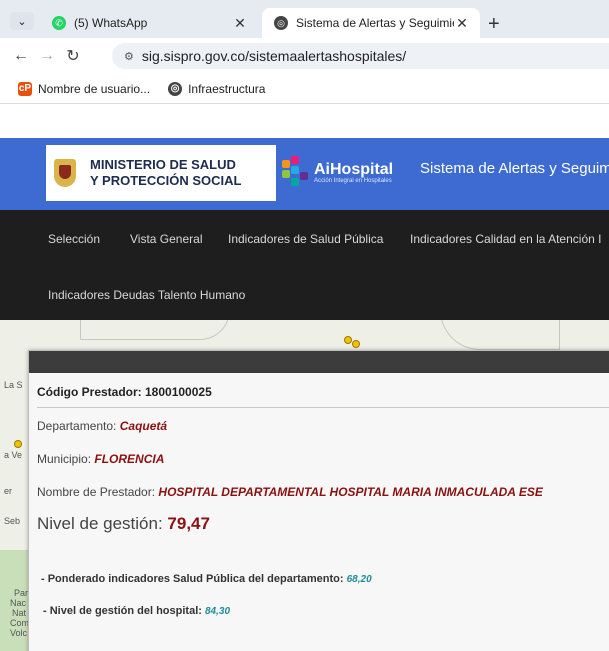 This screenshot has width=609, height=651. Describe the element at coordinates (19, 633) in the screenshot. I see `map-label: Volc` at that location.